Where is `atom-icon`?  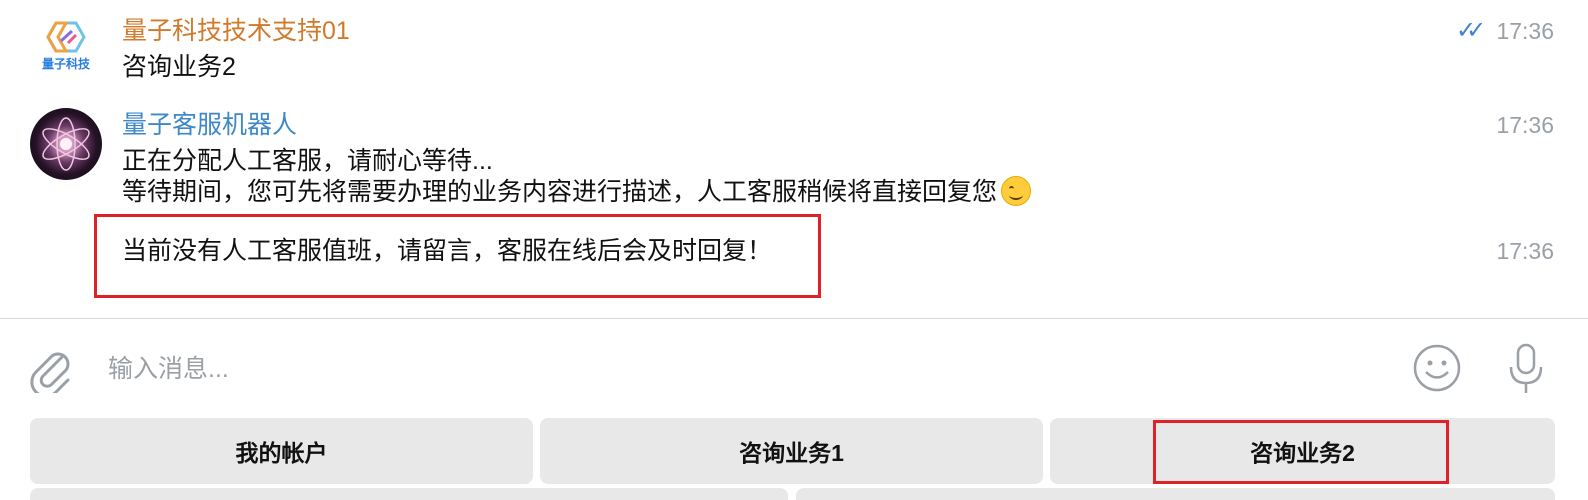
atom-icon is located at coordinates (66, 144).